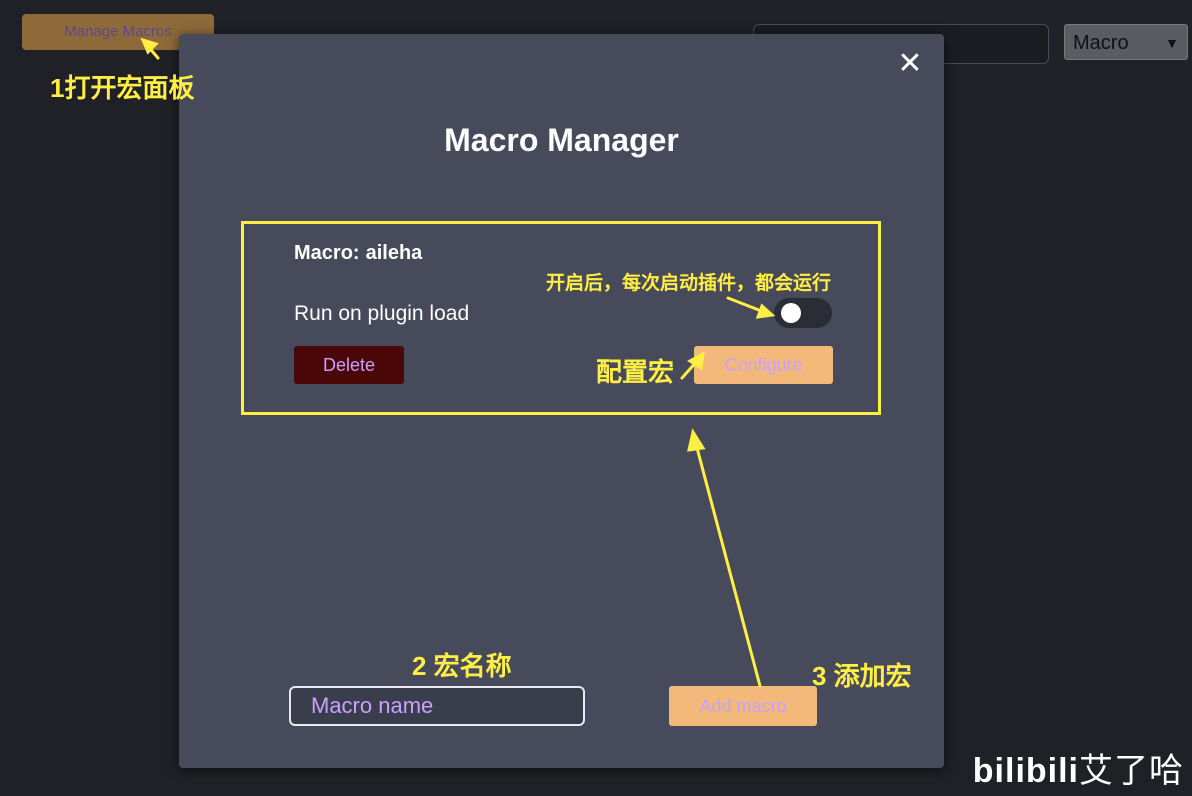  Describe the element at coordinates (862, 676) in the screenshot. I see `annotation-step3: 3 添加宏` at that location.